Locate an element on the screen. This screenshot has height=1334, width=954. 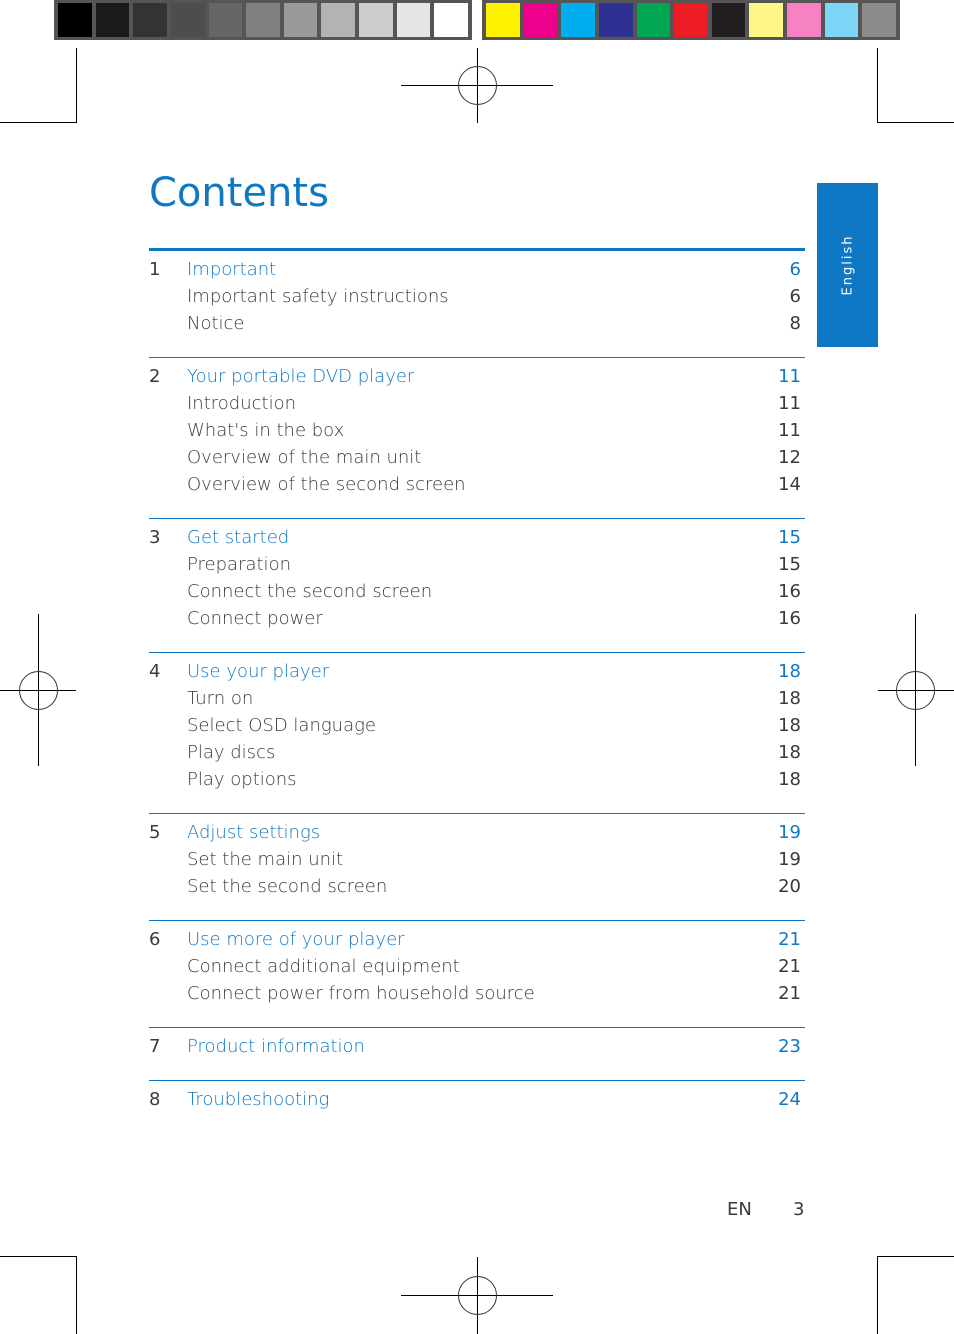
toc-entry-row: Turn on 18 is located at coordinates (477, 701).